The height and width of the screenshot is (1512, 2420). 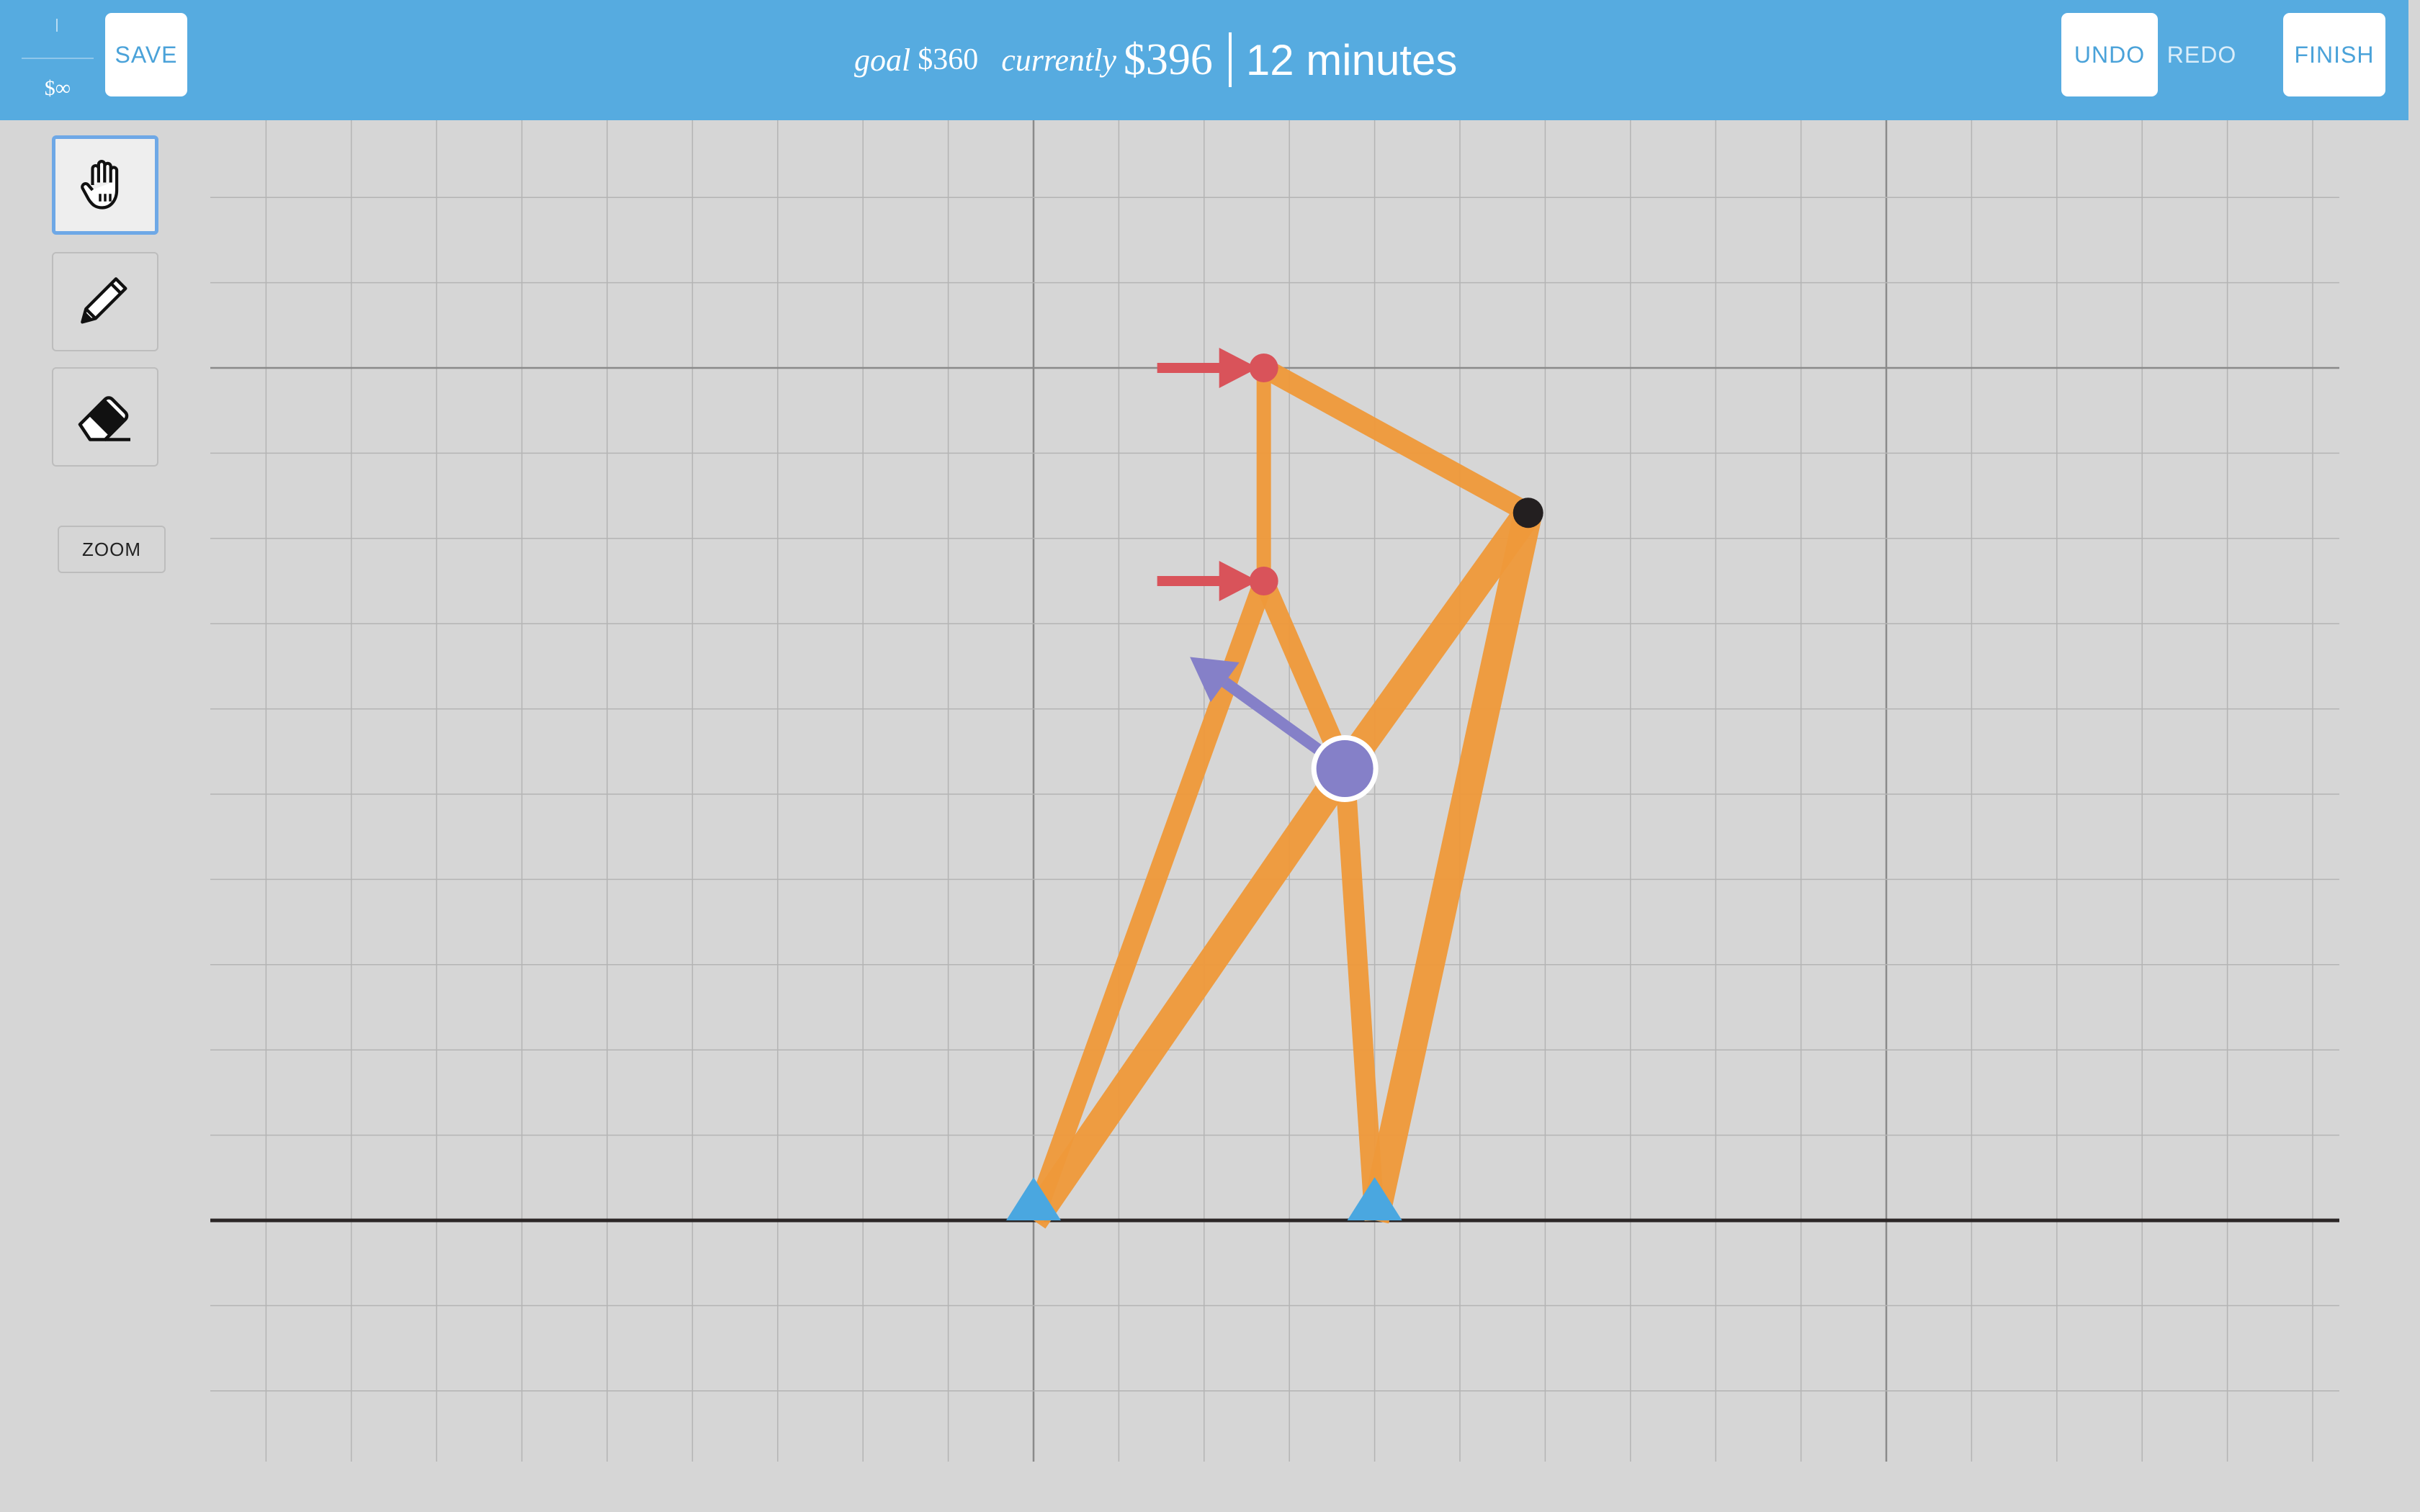 What do you see at coordinates (1527, 513) in the screenshot?
I see `free-joint` at bounding box center [1527, 513].